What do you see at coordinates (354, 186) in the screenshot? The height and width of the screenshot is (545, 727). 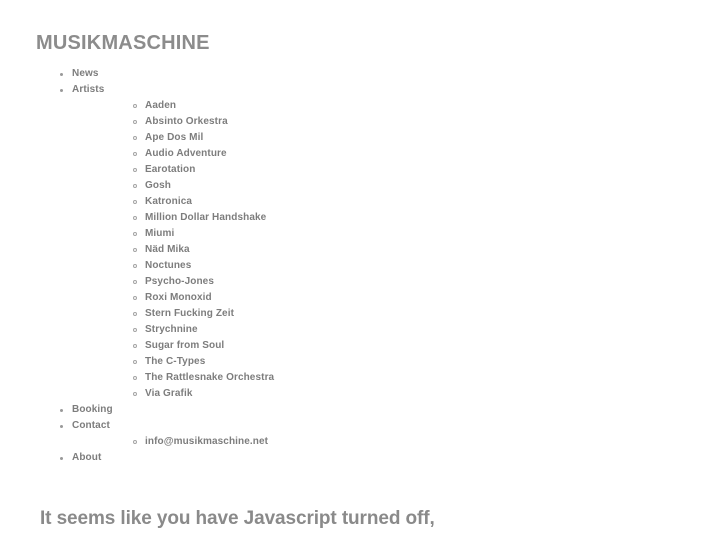 I see `nav-subitem-gosh: Gosh` at bounding box center [354, 186].